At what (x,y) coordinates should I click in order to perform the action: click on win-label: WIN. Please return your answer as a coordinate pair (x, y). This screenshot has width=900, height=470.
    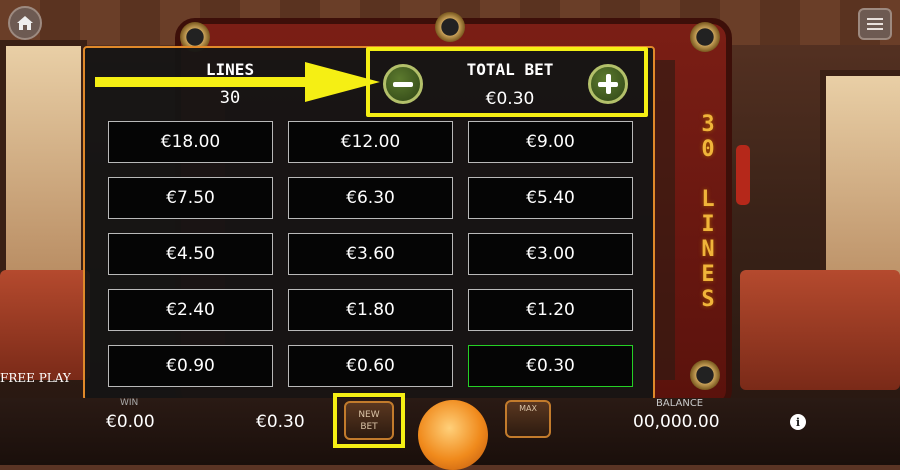
    Looking at the image, I should click on (129, 403).